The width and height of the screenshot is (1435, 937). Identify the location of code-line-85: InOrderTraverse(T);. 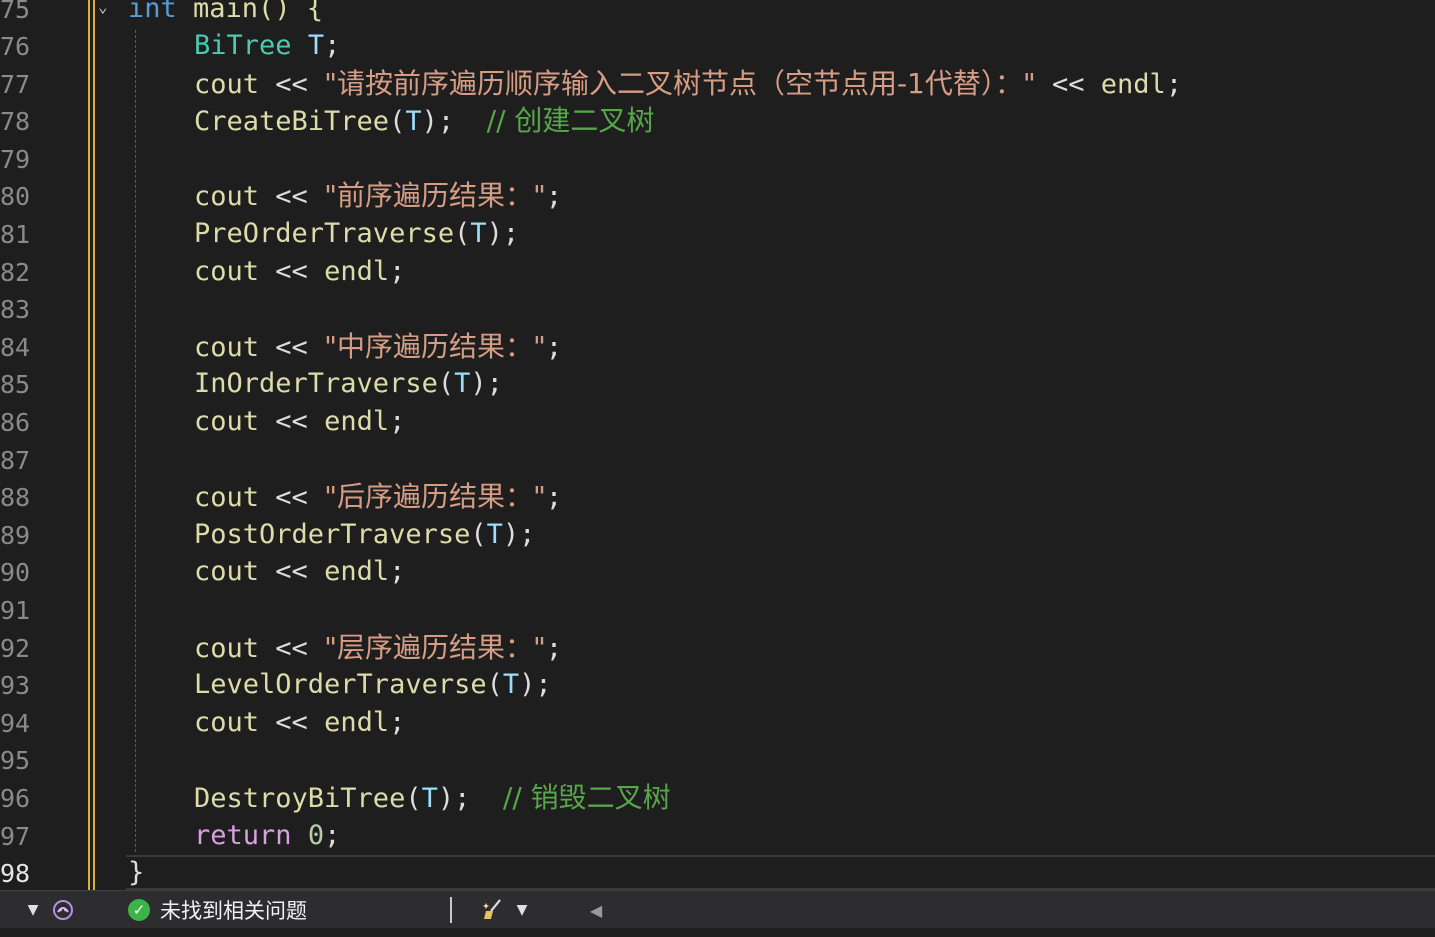
(348, 383).